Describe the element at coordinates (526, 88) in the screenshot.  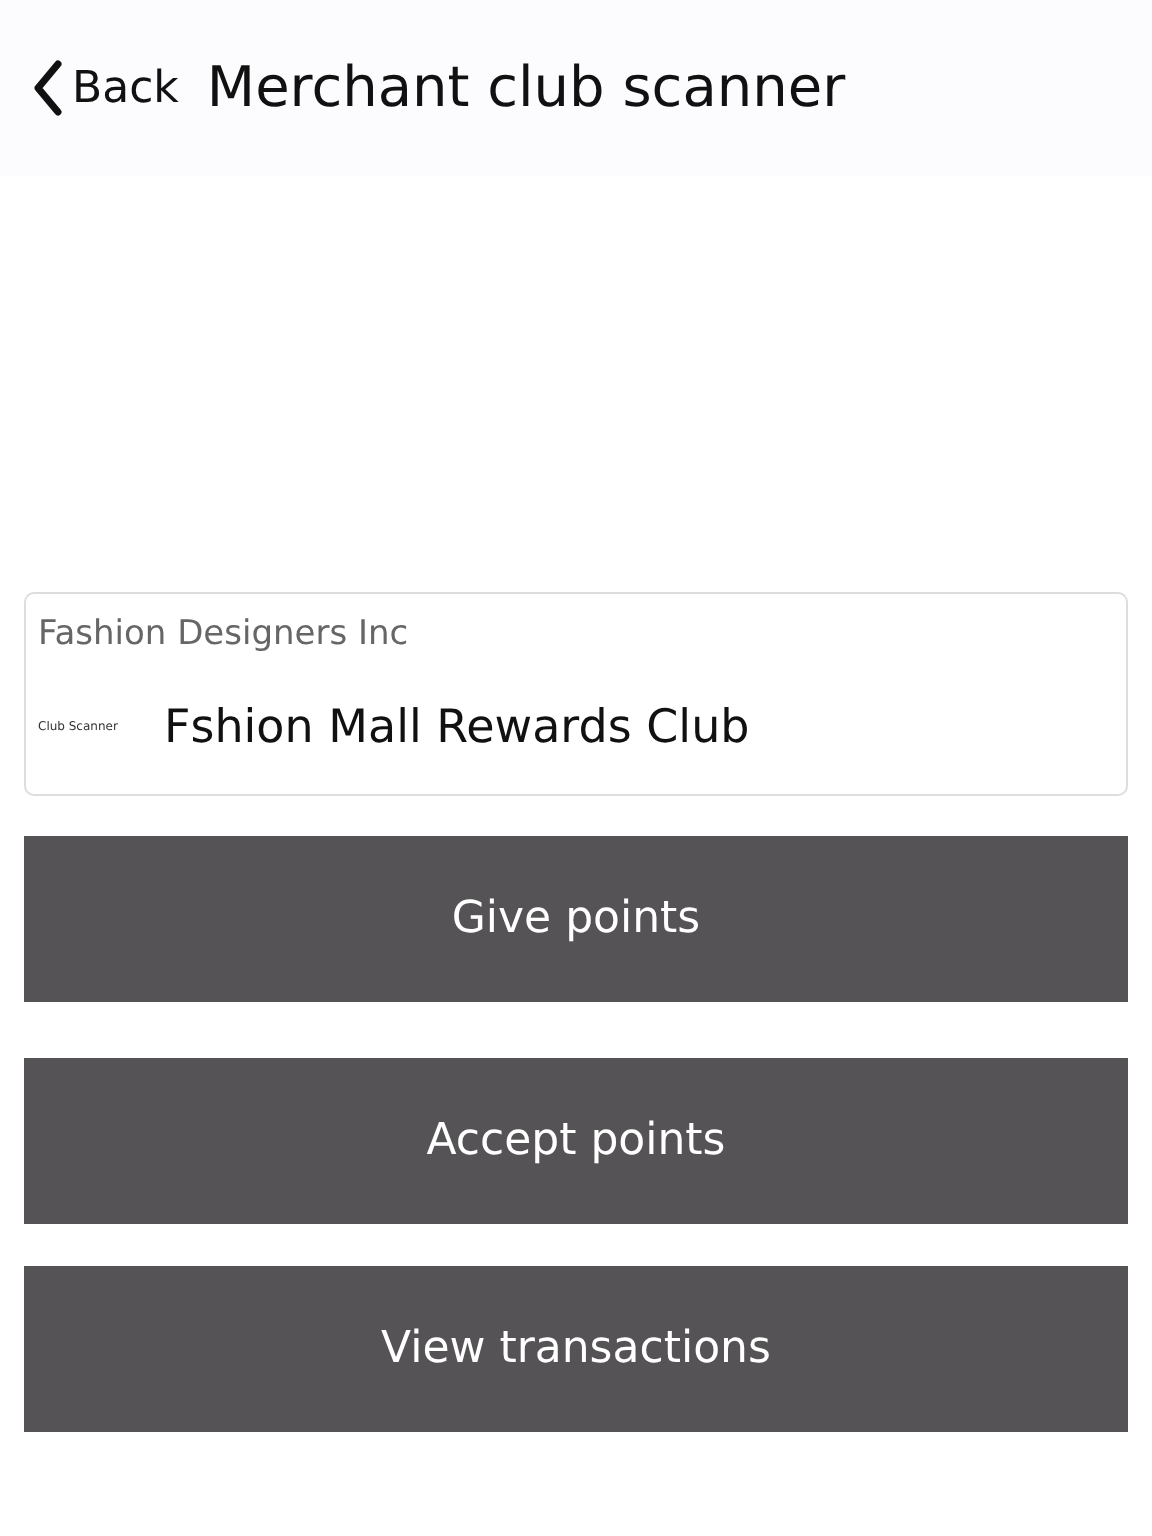
I see `page-title: Merchant club scanner` at that location.